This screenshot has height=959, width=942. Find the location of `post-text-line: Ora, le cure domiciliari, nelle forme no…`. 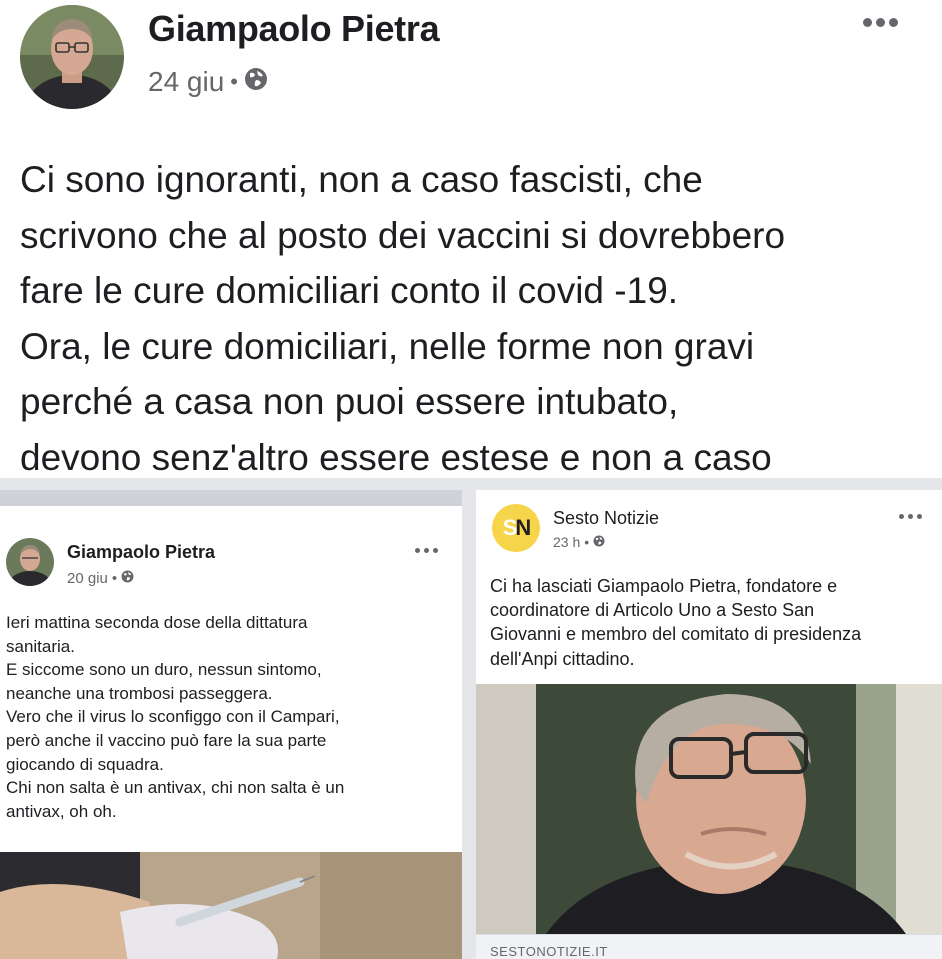

post-text-line: Ora, le cure domiciliari, nelle forme no… is located at coordinates (387, 346).